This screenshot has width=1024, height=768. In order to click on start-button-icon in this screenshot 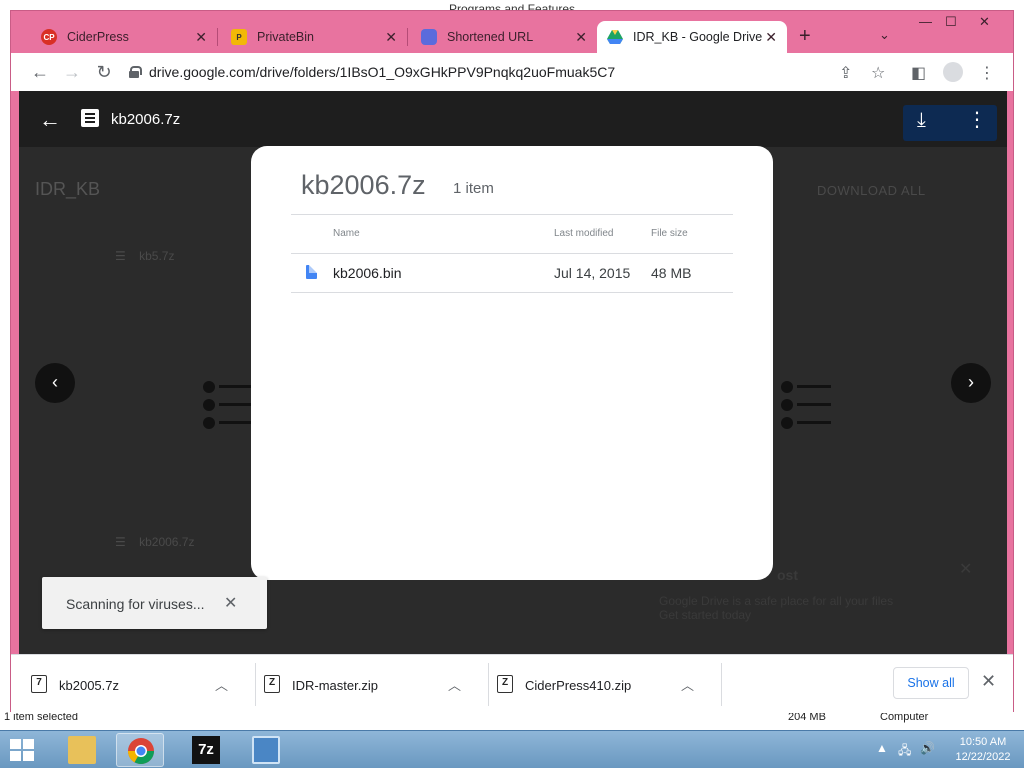, I will do `click(23, 750)`.